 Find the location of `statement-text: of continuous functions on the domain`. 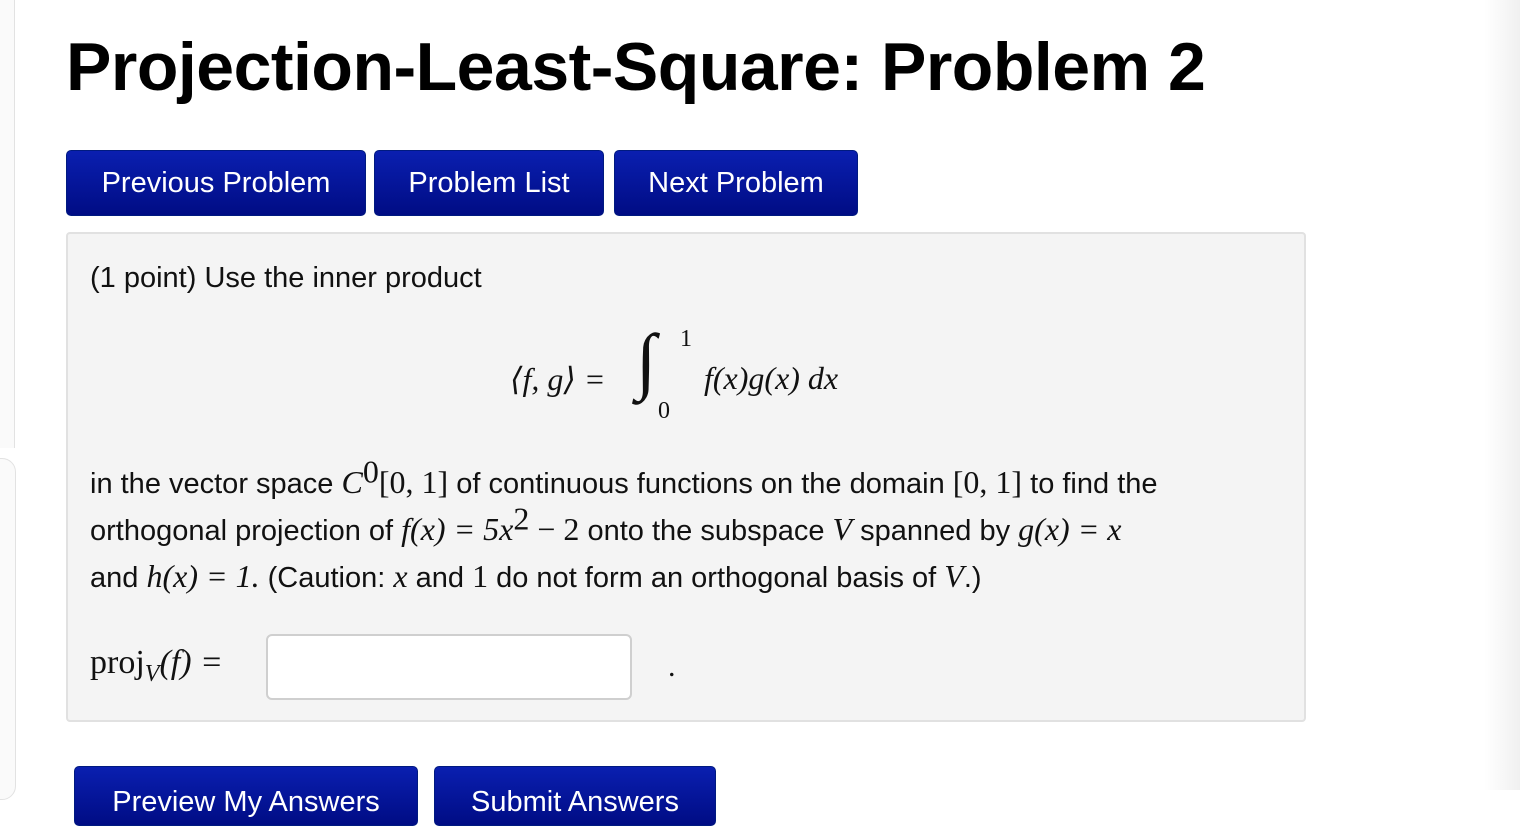

statement-text: of continuous functions on the domain is located at coordinates (700, 484).